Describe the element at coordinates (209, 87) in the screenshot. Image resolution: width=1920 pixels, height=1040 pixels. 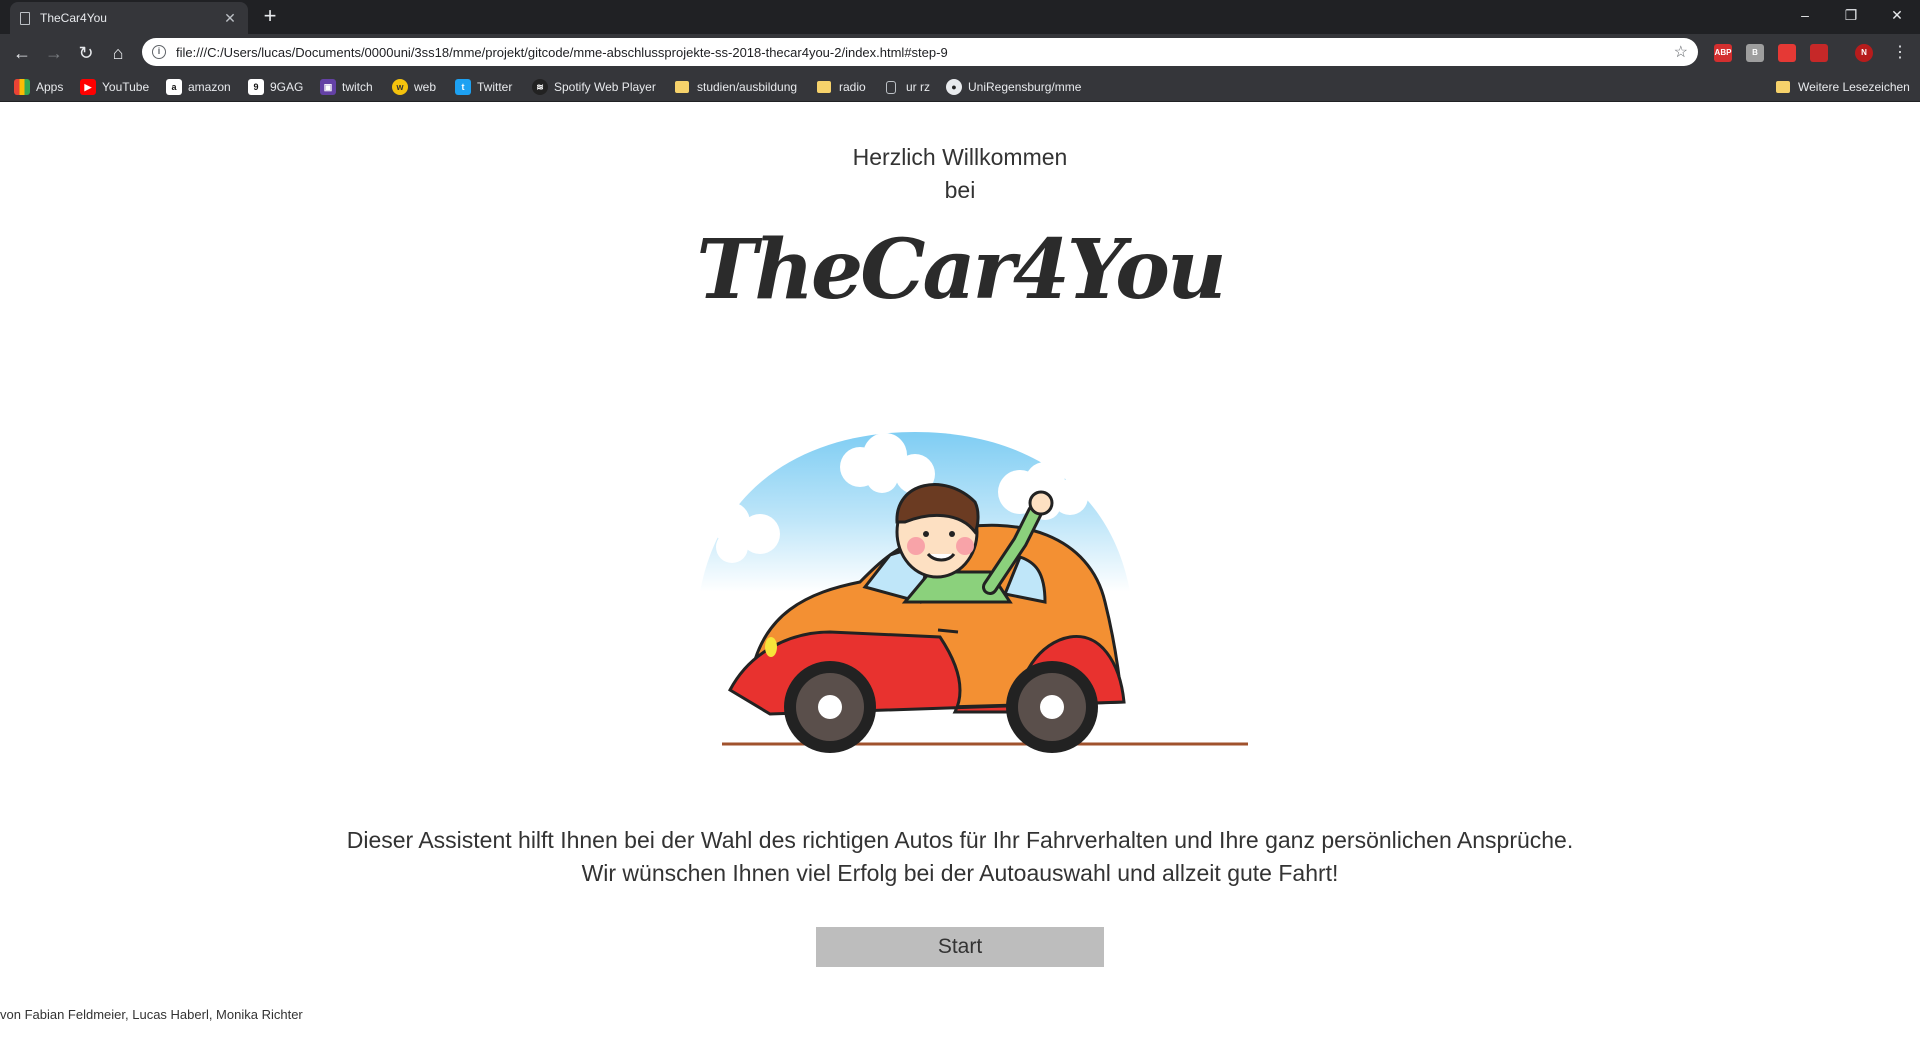
I see `bookmark-label: amazon` at that location.